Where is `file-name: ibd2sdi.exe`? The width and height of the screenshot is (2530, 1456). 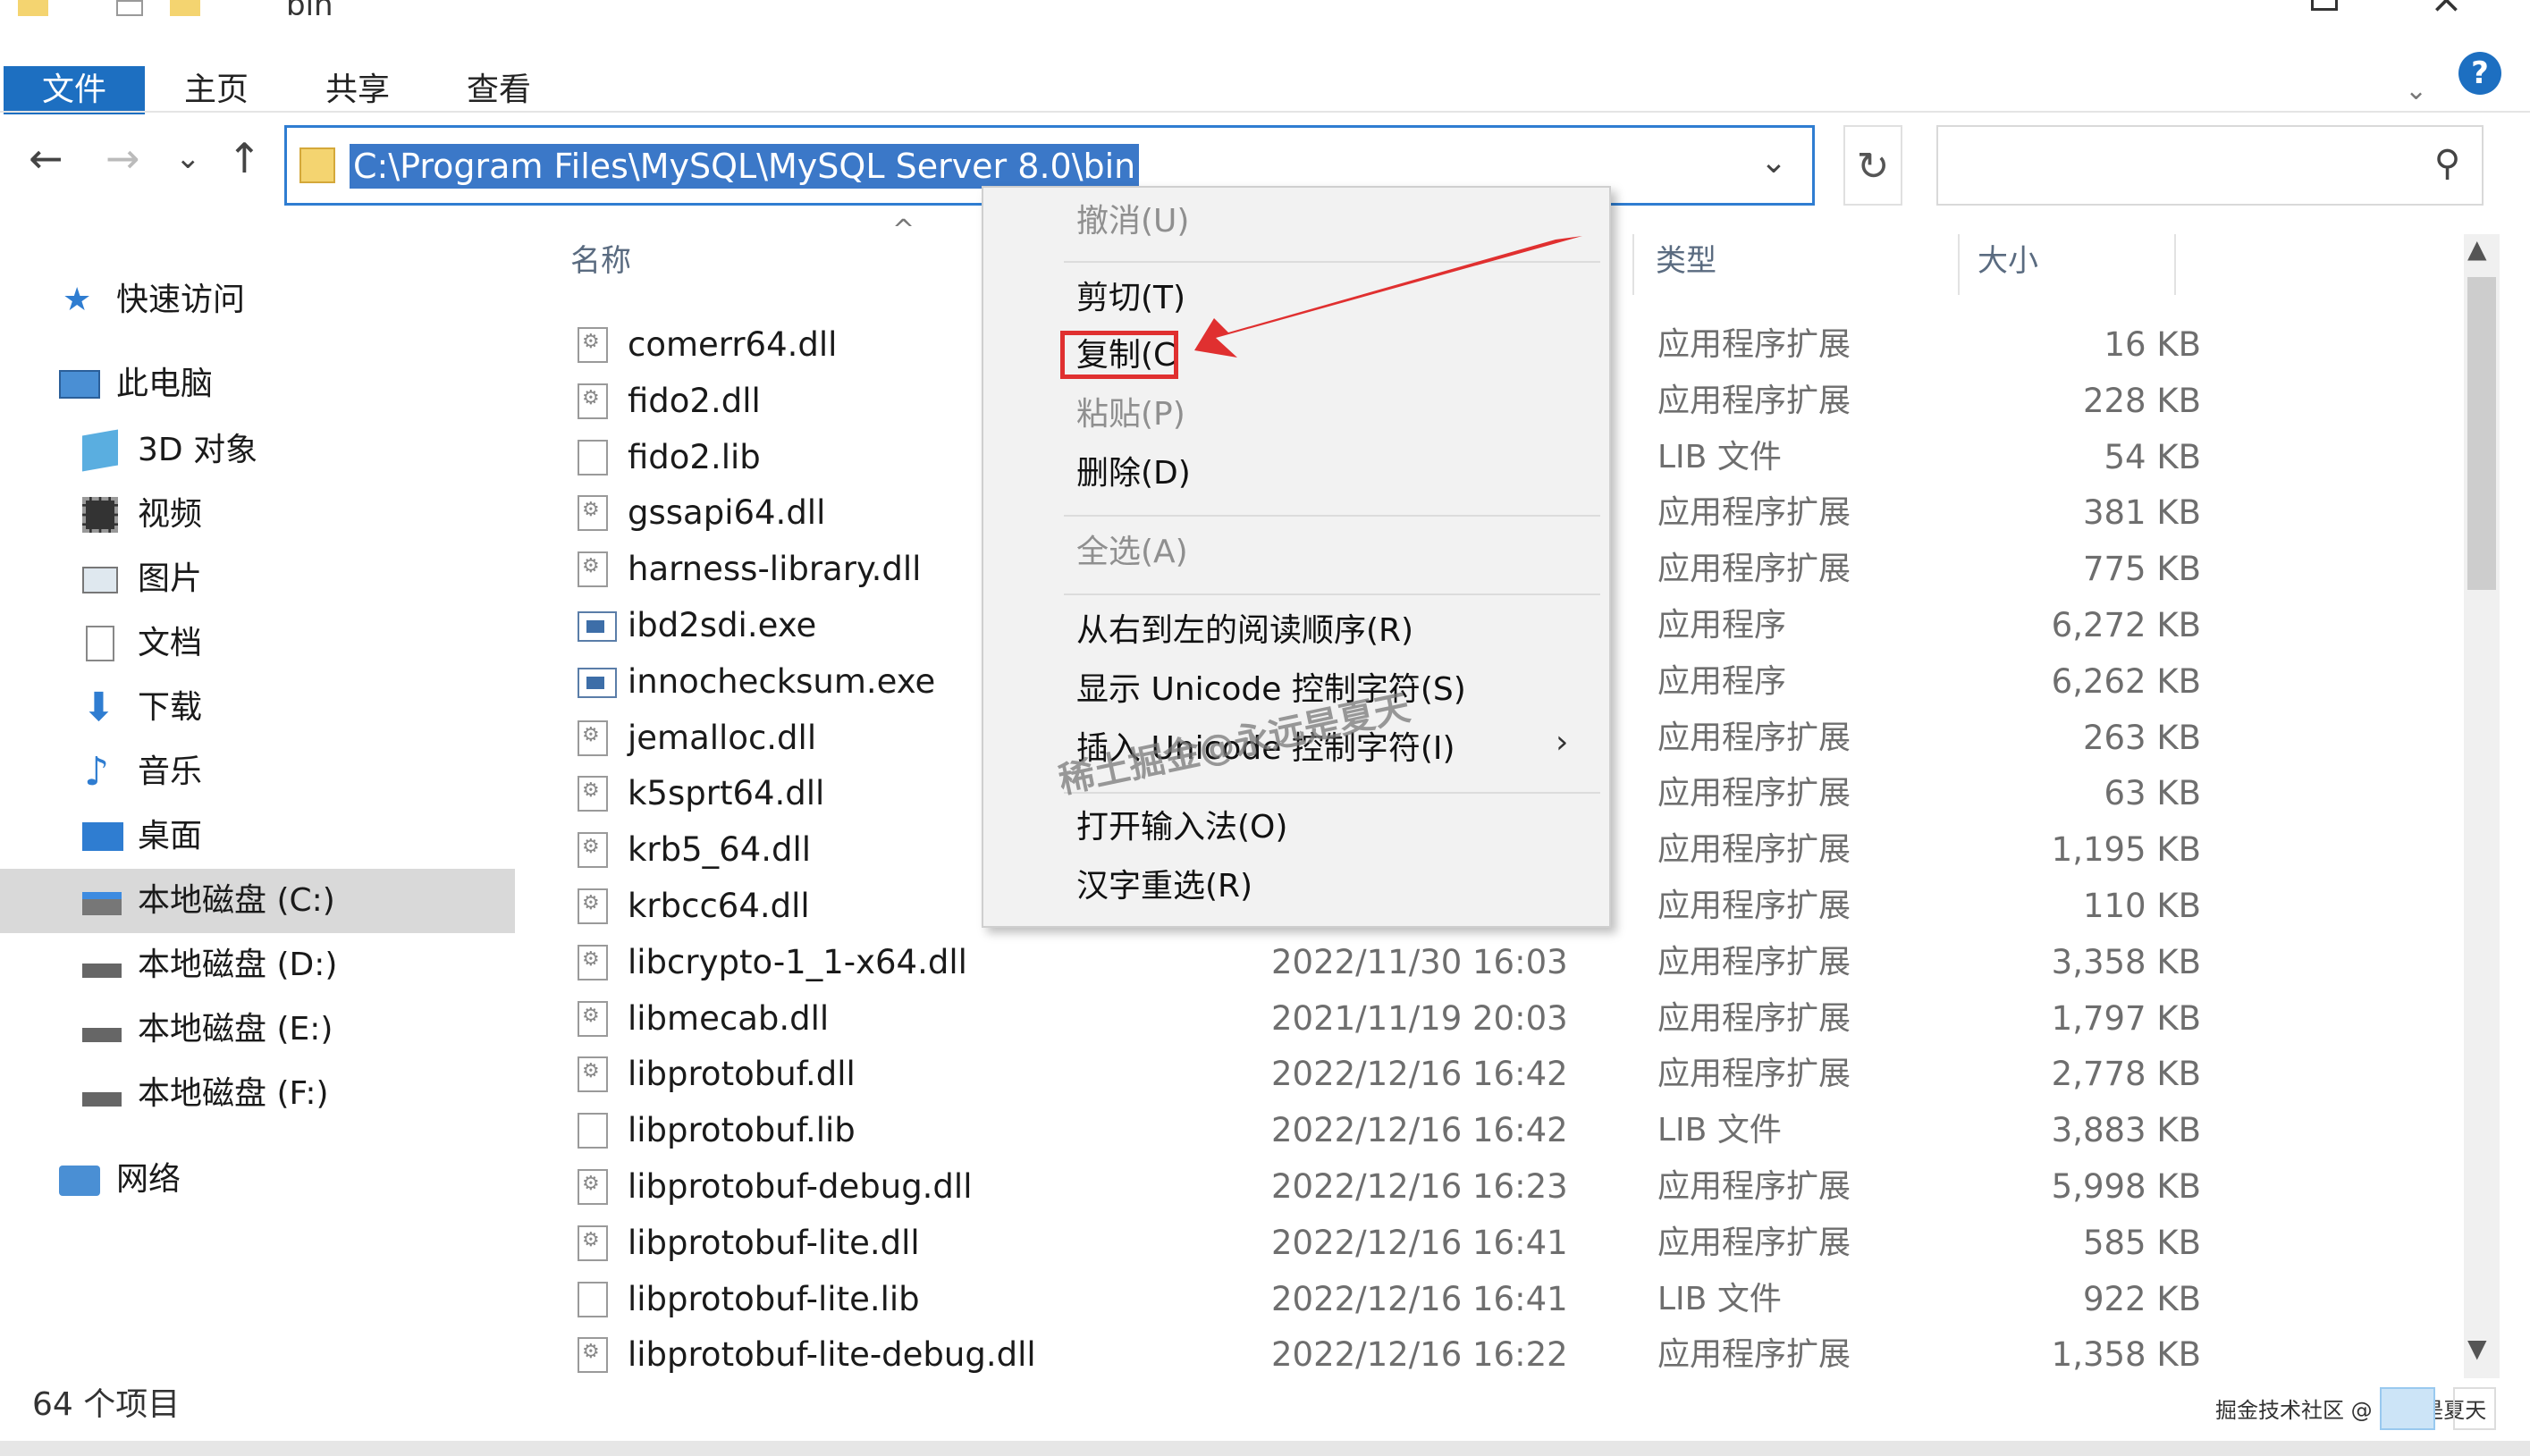 file-name: ibd2sdi.exe is located at coordinates (722, 625).